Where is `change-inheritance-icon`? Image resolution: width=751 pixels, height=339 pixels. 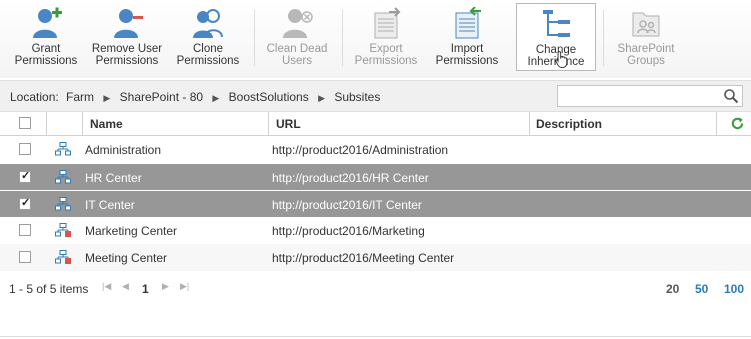
change-inheritance-icon is located at coordinates (556, 23).